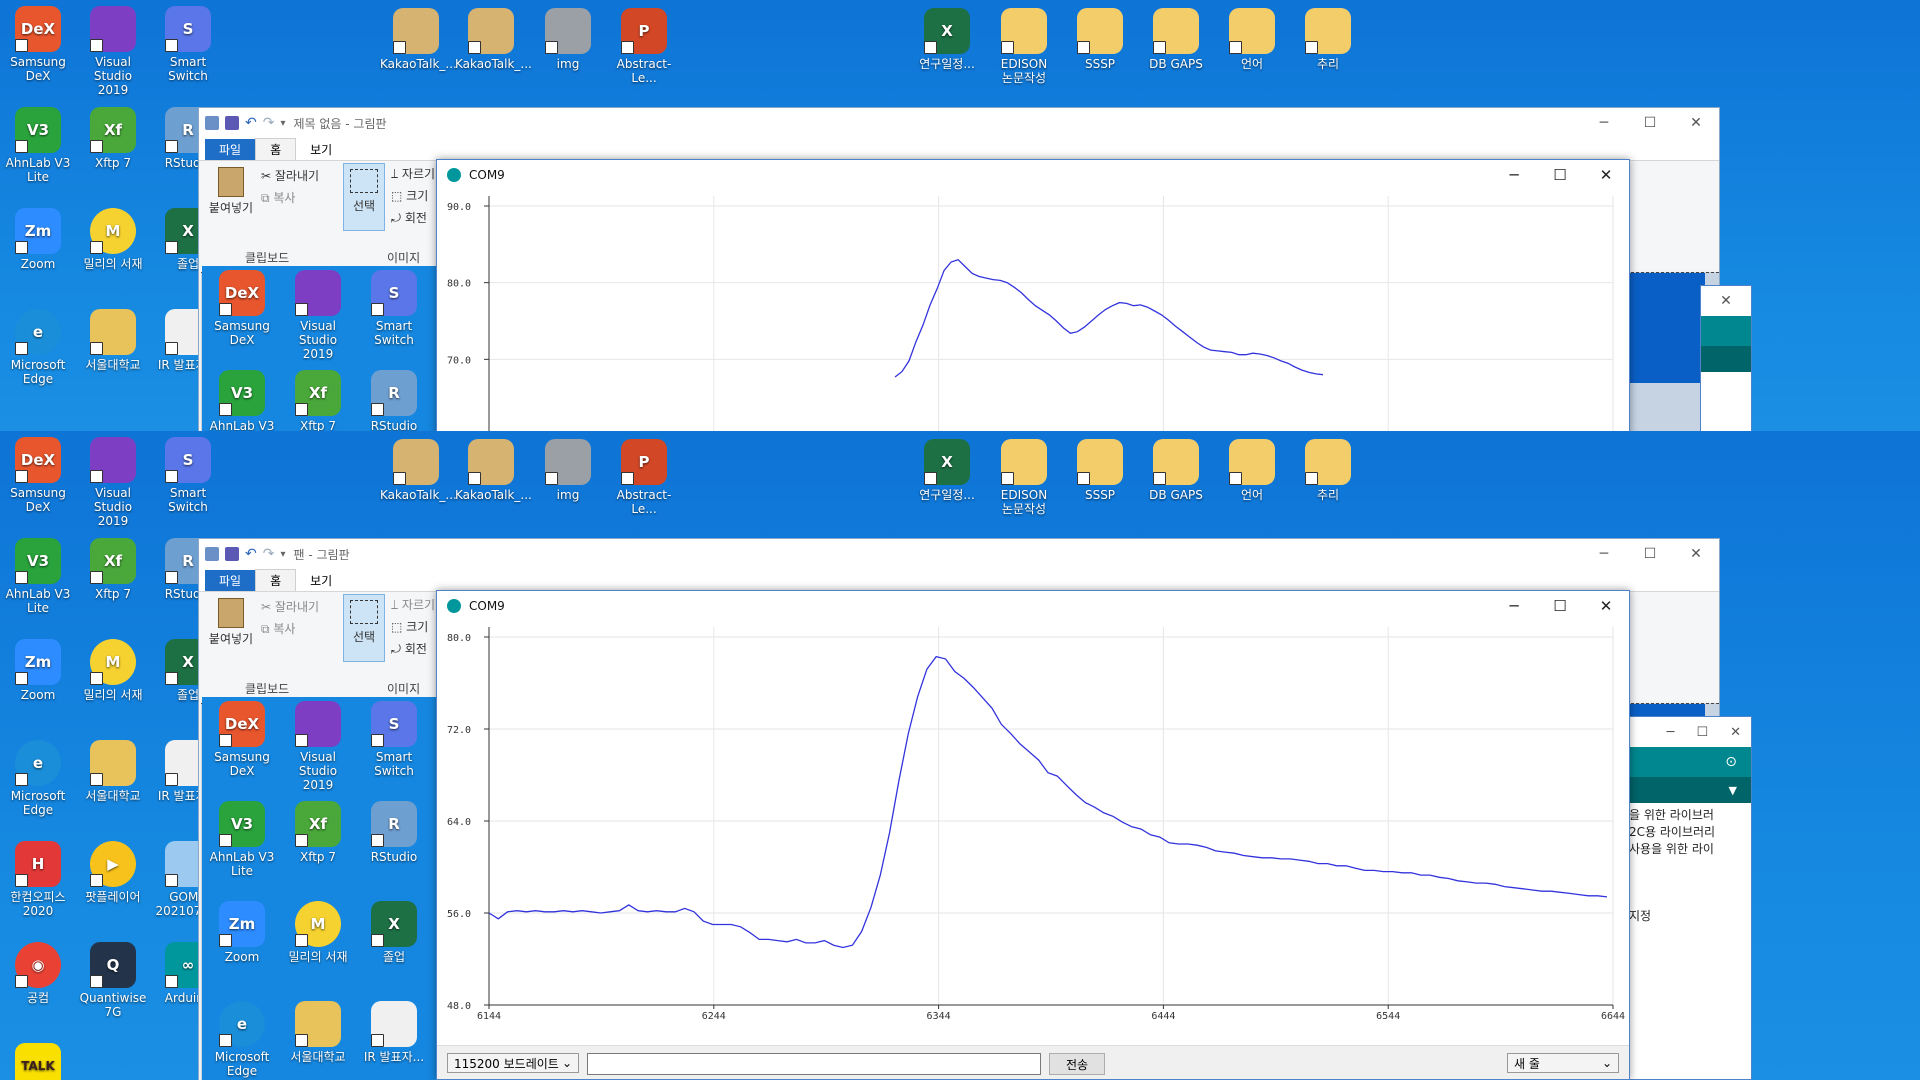 The image size is (1920, 1080). What do you see at coordinates (364, 197) in the screenshot?
I see `select-button: 선택` at bounding box center [364, 197].